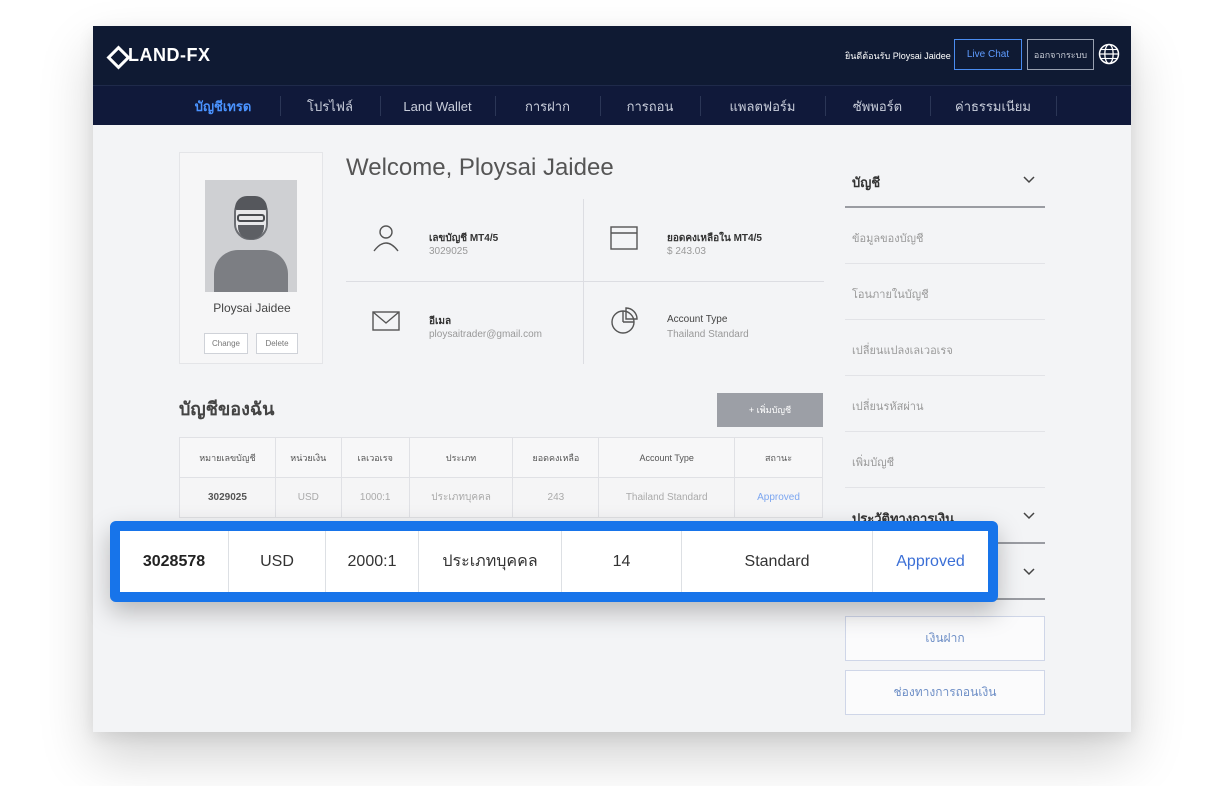 This screenshot has width=1231, height=786. What do you see at coordinates (547, 106) in the screenshot?
I see `nav-item-deposit: การฝาก` at bounding box center [547, 106].